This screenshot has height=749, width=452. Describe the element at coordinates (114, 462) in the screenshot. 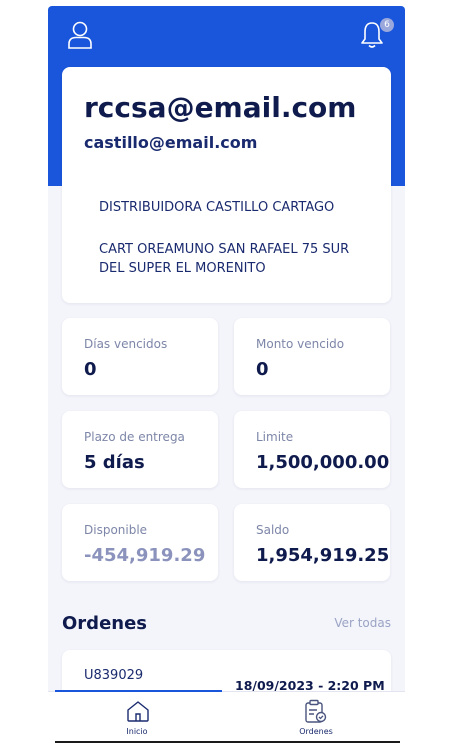

I see `stat-value: 5 días` at that location.